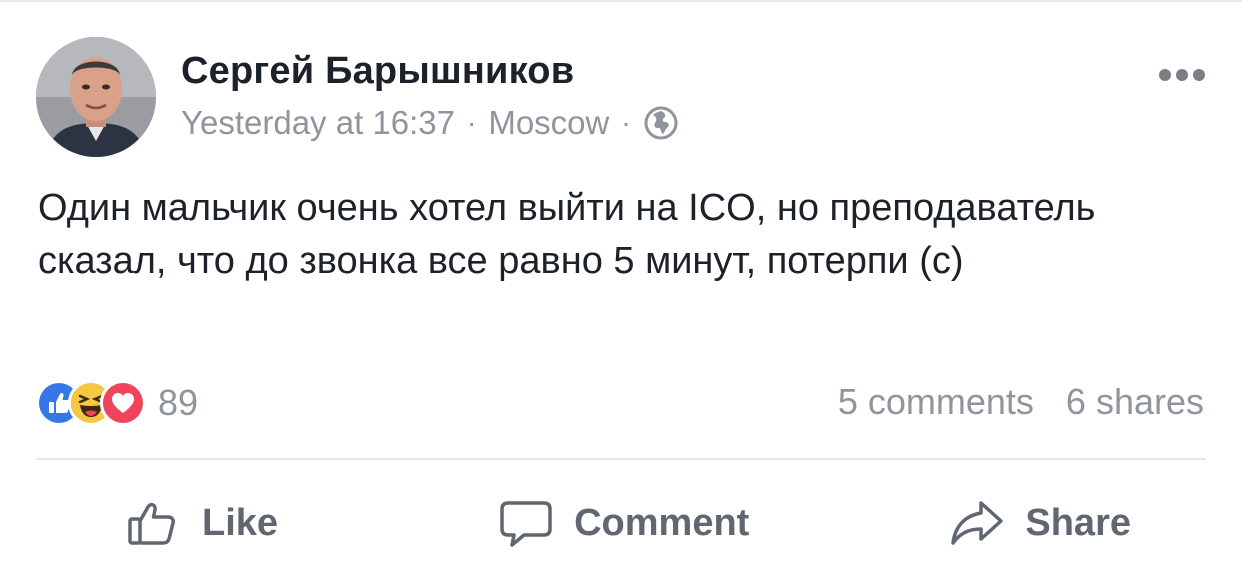  What do you see at coordinates (178, 402) in the screenshot?
I see `reaction-count: 89` at bounding box center [178, 402].